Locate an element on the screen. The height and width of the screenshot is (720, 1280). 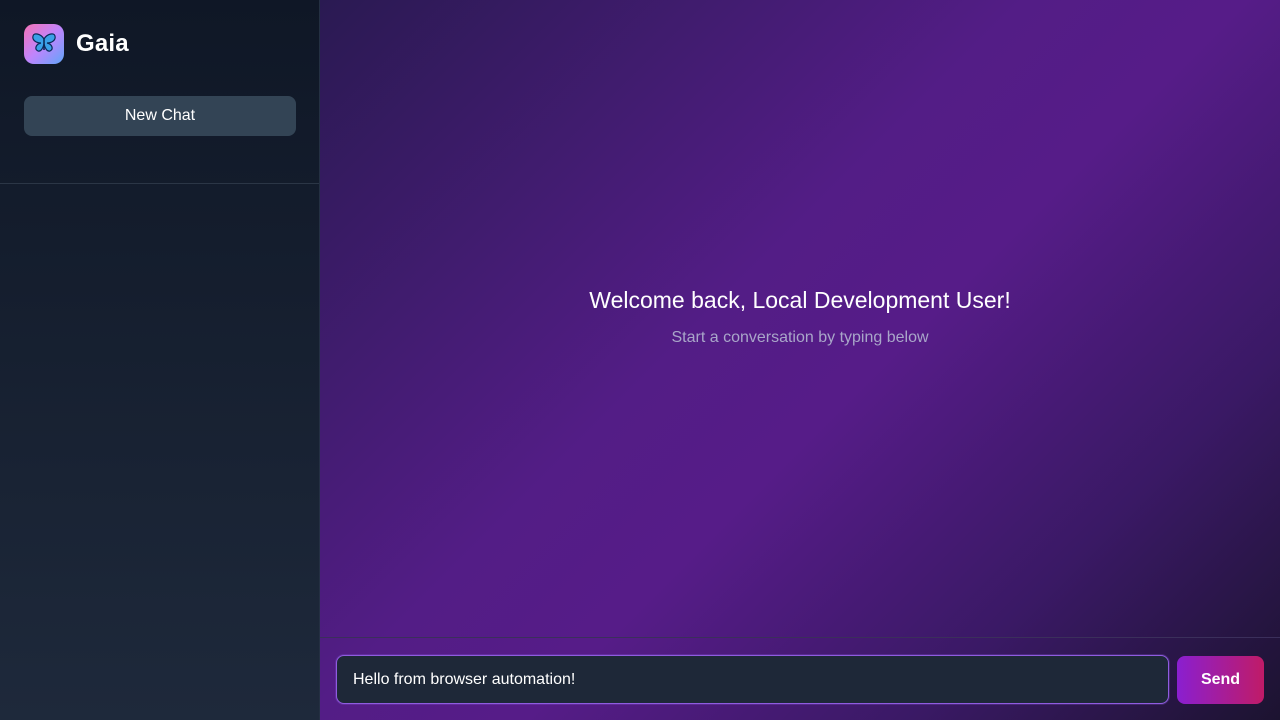
message-composer: Send is located at coordinates (800, 678).